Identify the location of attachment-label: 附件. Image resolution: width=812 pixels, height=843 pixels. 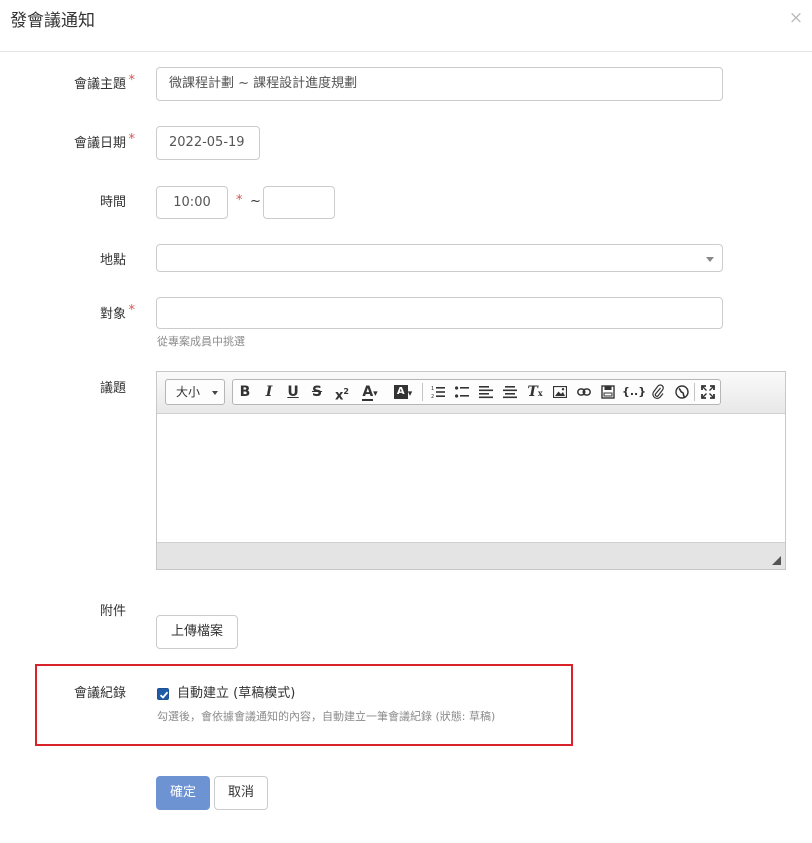
(112, 611).